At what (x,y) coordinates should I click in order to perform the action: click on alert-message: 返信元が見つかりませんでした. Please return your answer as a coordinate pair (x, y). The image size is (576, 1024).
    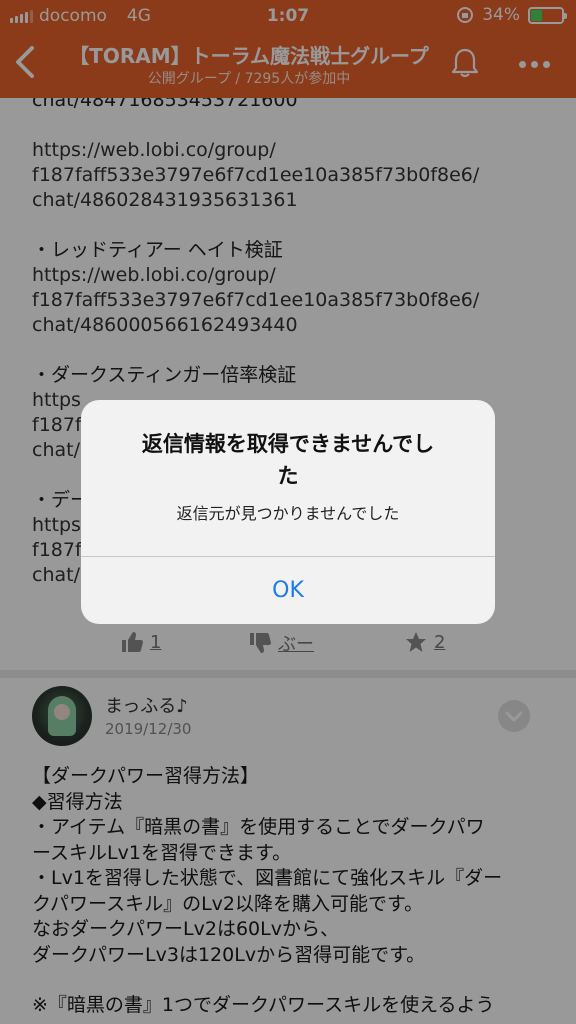
    Looking at the image, I should click on (288, 513).